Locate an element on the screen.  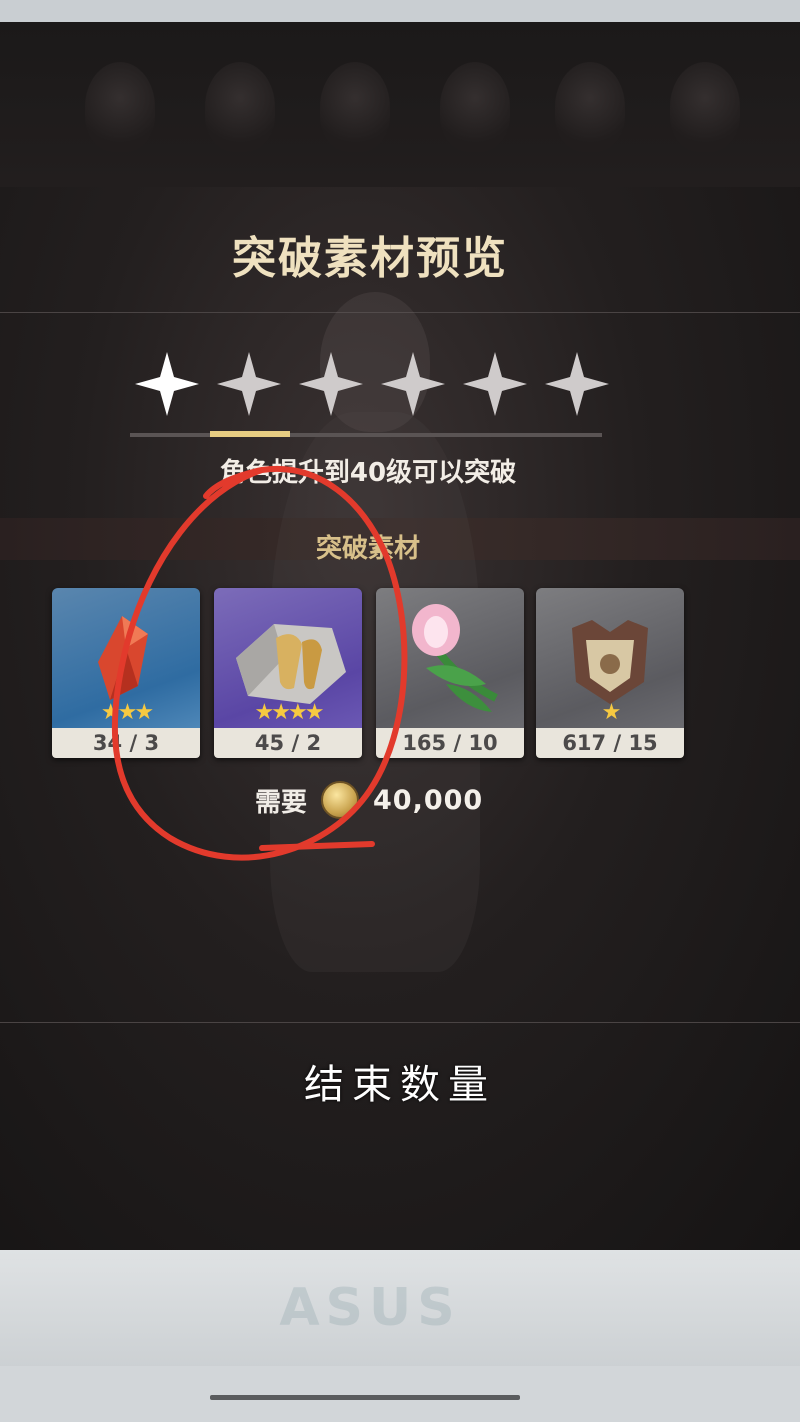
material-count: 45 / 2 is located at coordinates (288, 743).